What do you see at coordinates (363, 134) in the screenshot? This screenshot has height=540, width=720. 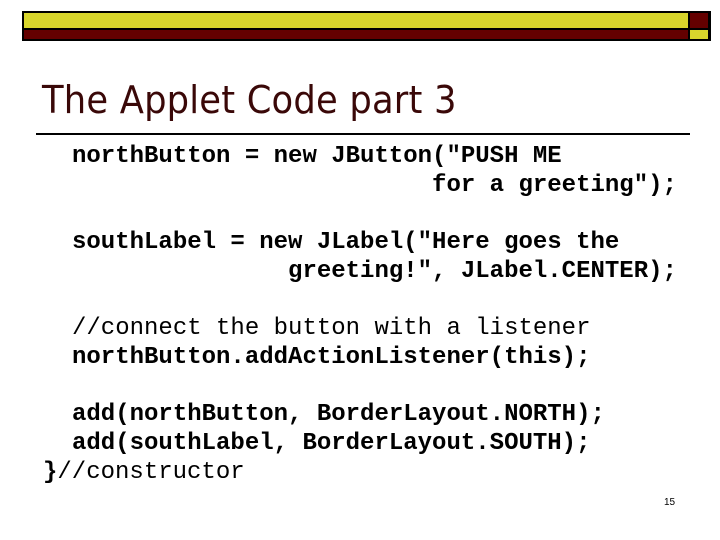 I see `title-underline` at bounding box center [363, 134].